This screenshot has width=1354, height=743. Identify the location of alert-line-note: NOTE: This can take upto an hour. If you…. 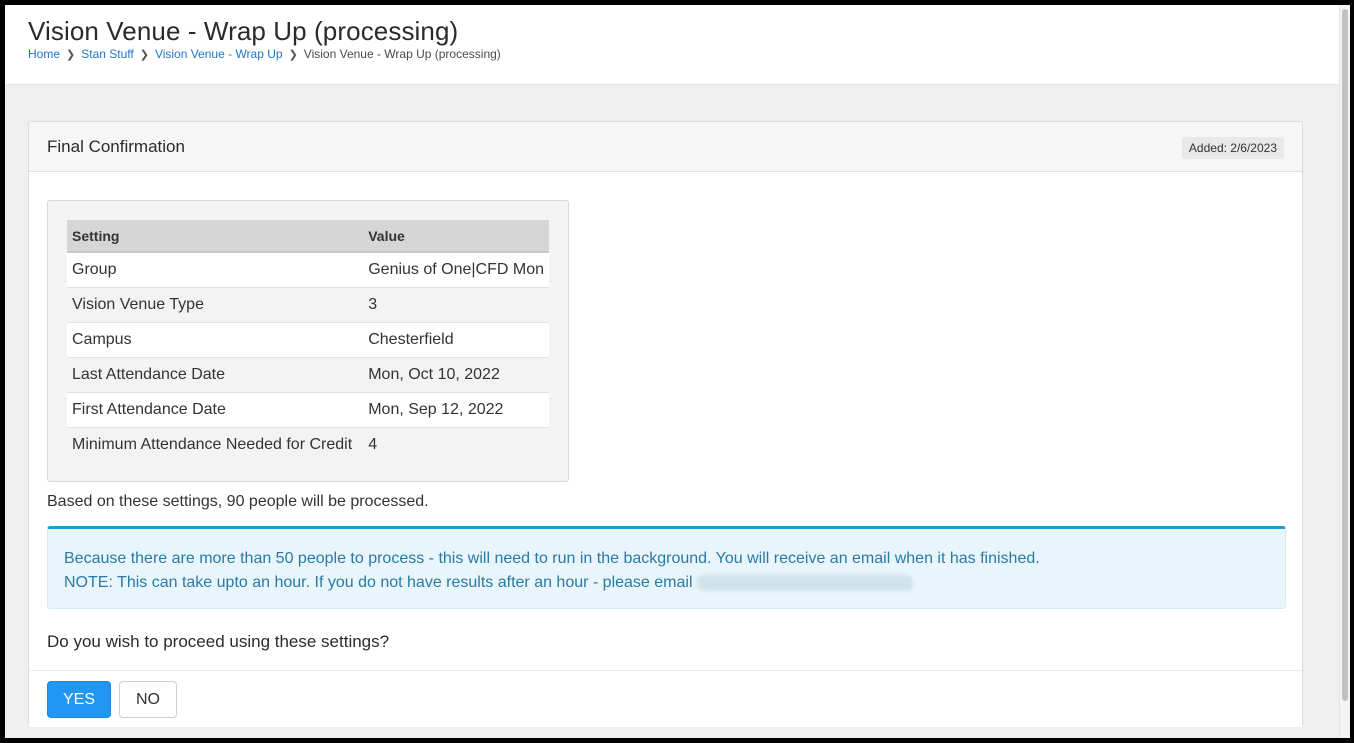
(666, 583).